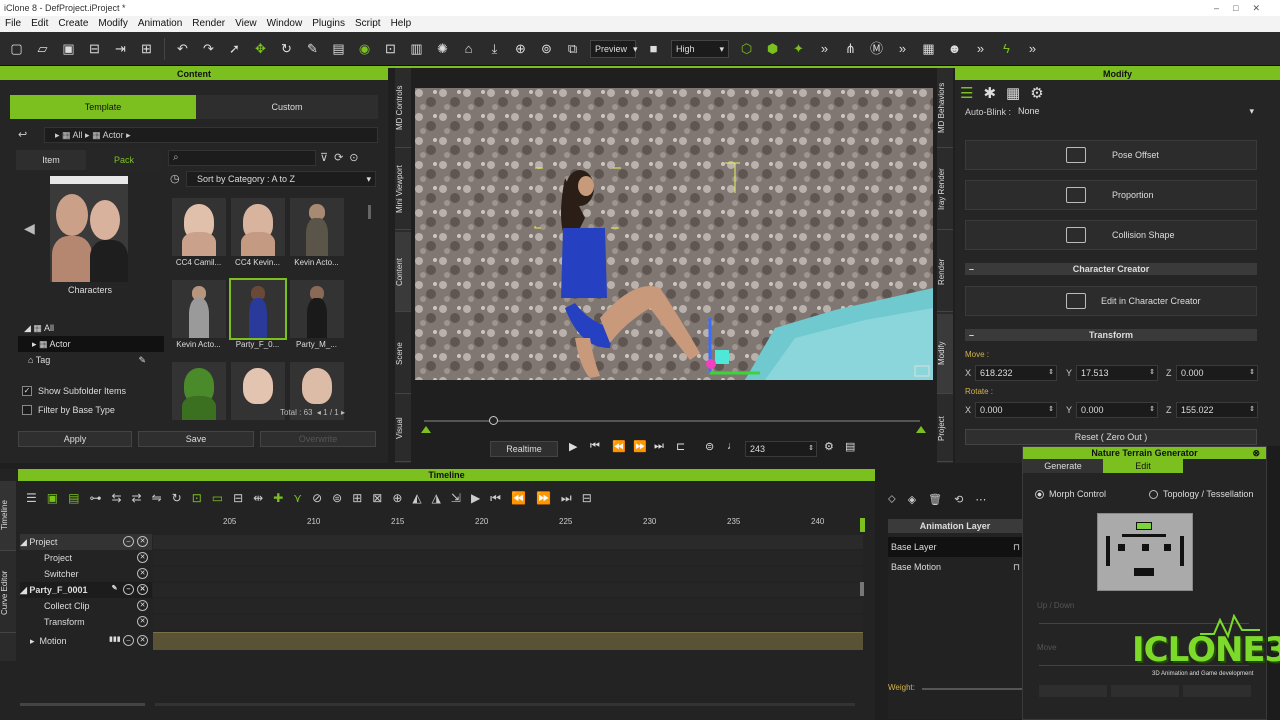 The width and height of the screenshot is (1280, 720). I want to click on menu-script: Script, so click(368, 24).